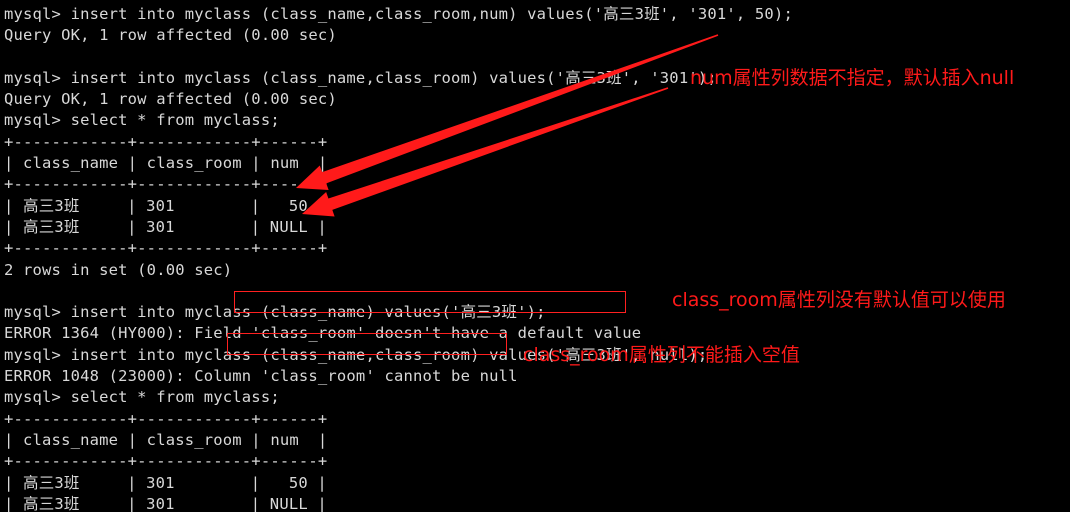  Describe the element at coordinates (661, 355) in the screenshot. I see `annotation-cannot-insert-null: class_room属性列不能插入空值` at that location.